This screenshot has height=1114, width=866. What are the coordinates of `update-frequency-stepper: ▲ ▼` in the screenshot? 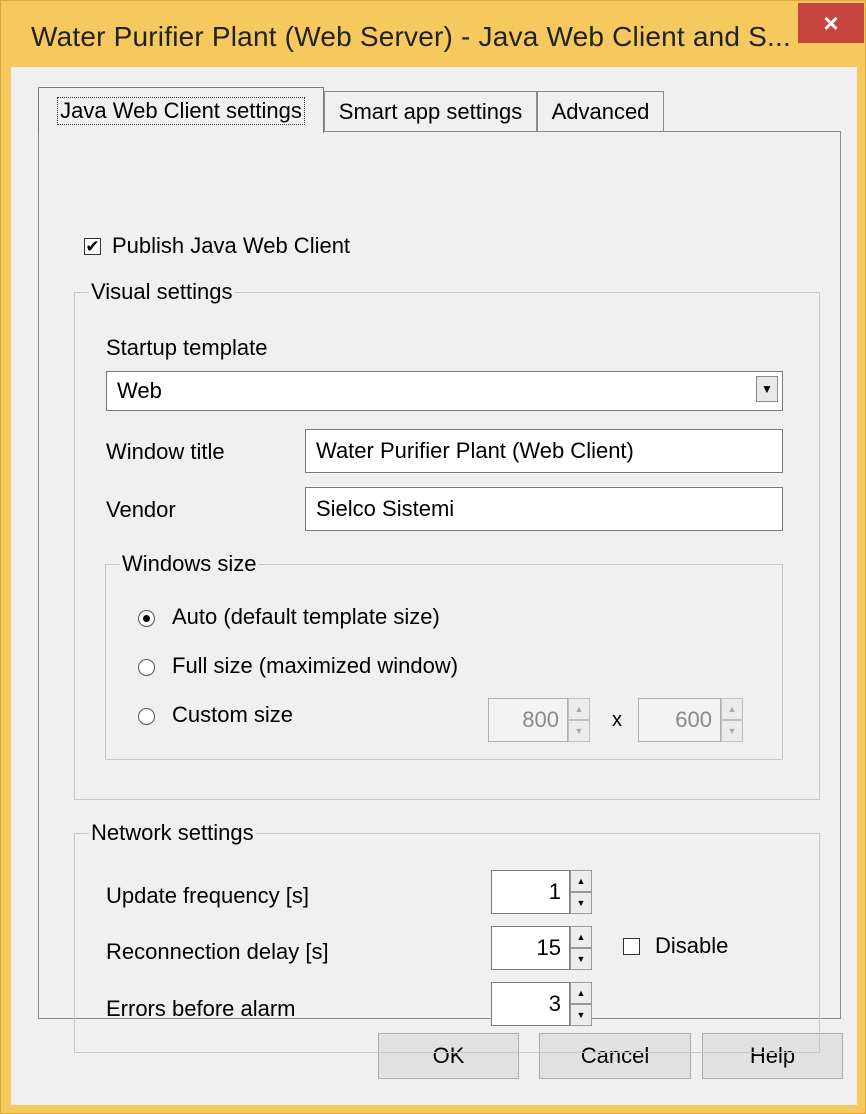 It's located at (581, 892).